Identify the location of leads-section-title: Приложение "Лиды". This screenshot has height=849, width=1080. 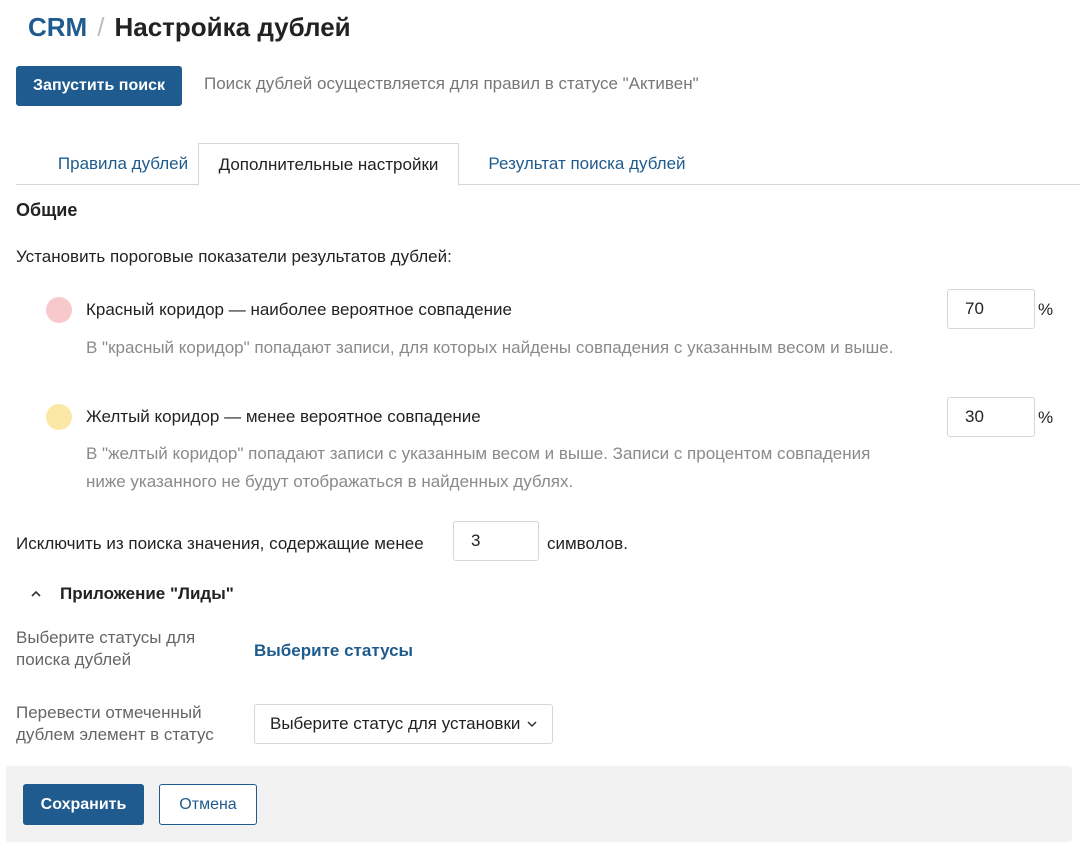
(147, 594).